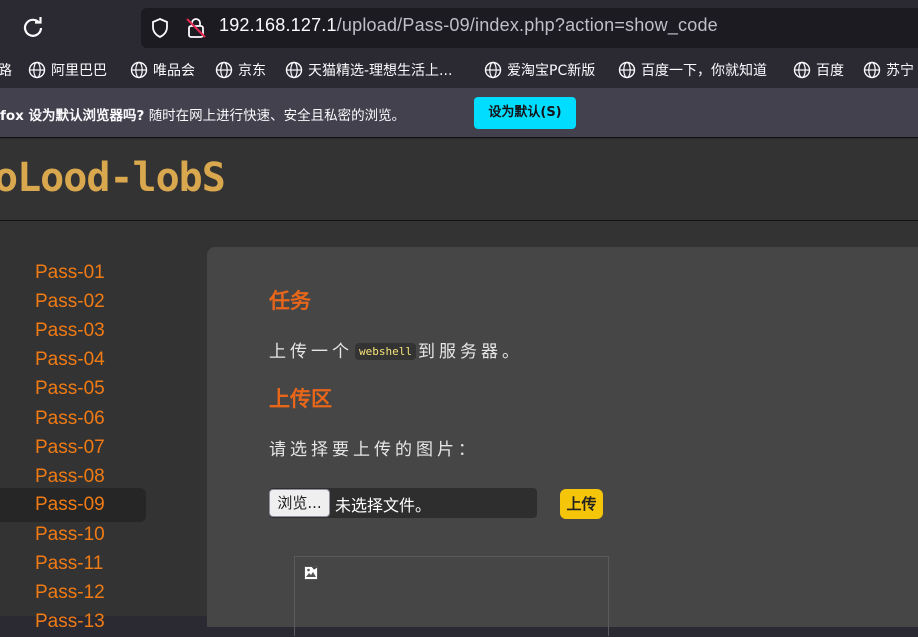 This screenshot has width=918, height=637. I want to click on notice-message: fox 设为默认浏览器吗? 随时在网上进行快速、安全且私密的浏览。, so click(202, 114).